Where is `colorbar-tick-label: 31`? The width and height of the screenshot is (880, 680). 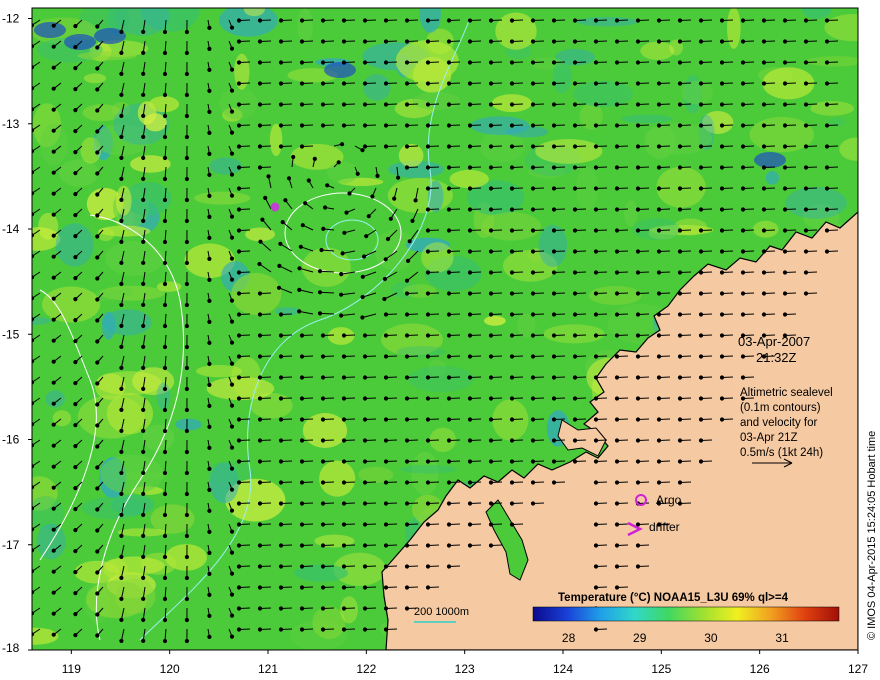
colorbar-tick-label: 31 is located at coordinates (782, 638).